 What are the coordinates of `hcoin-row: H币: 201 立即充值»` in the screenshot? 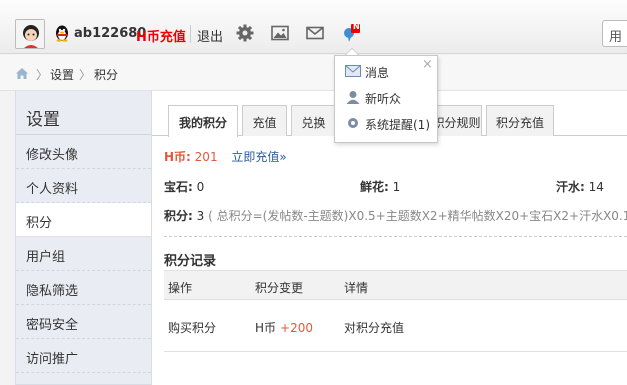 It's located at (225, 156).